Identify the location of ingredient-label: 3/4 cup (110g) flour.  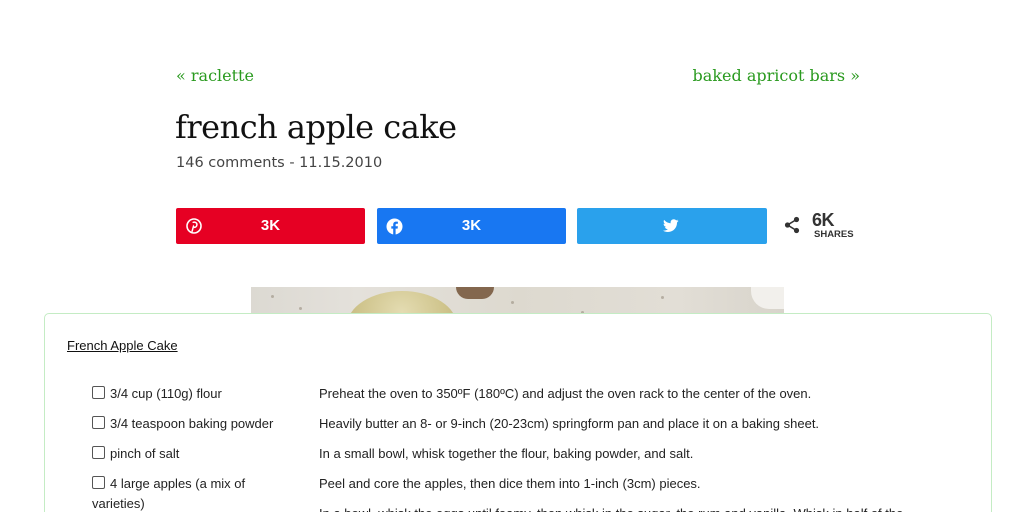
(166, 393).